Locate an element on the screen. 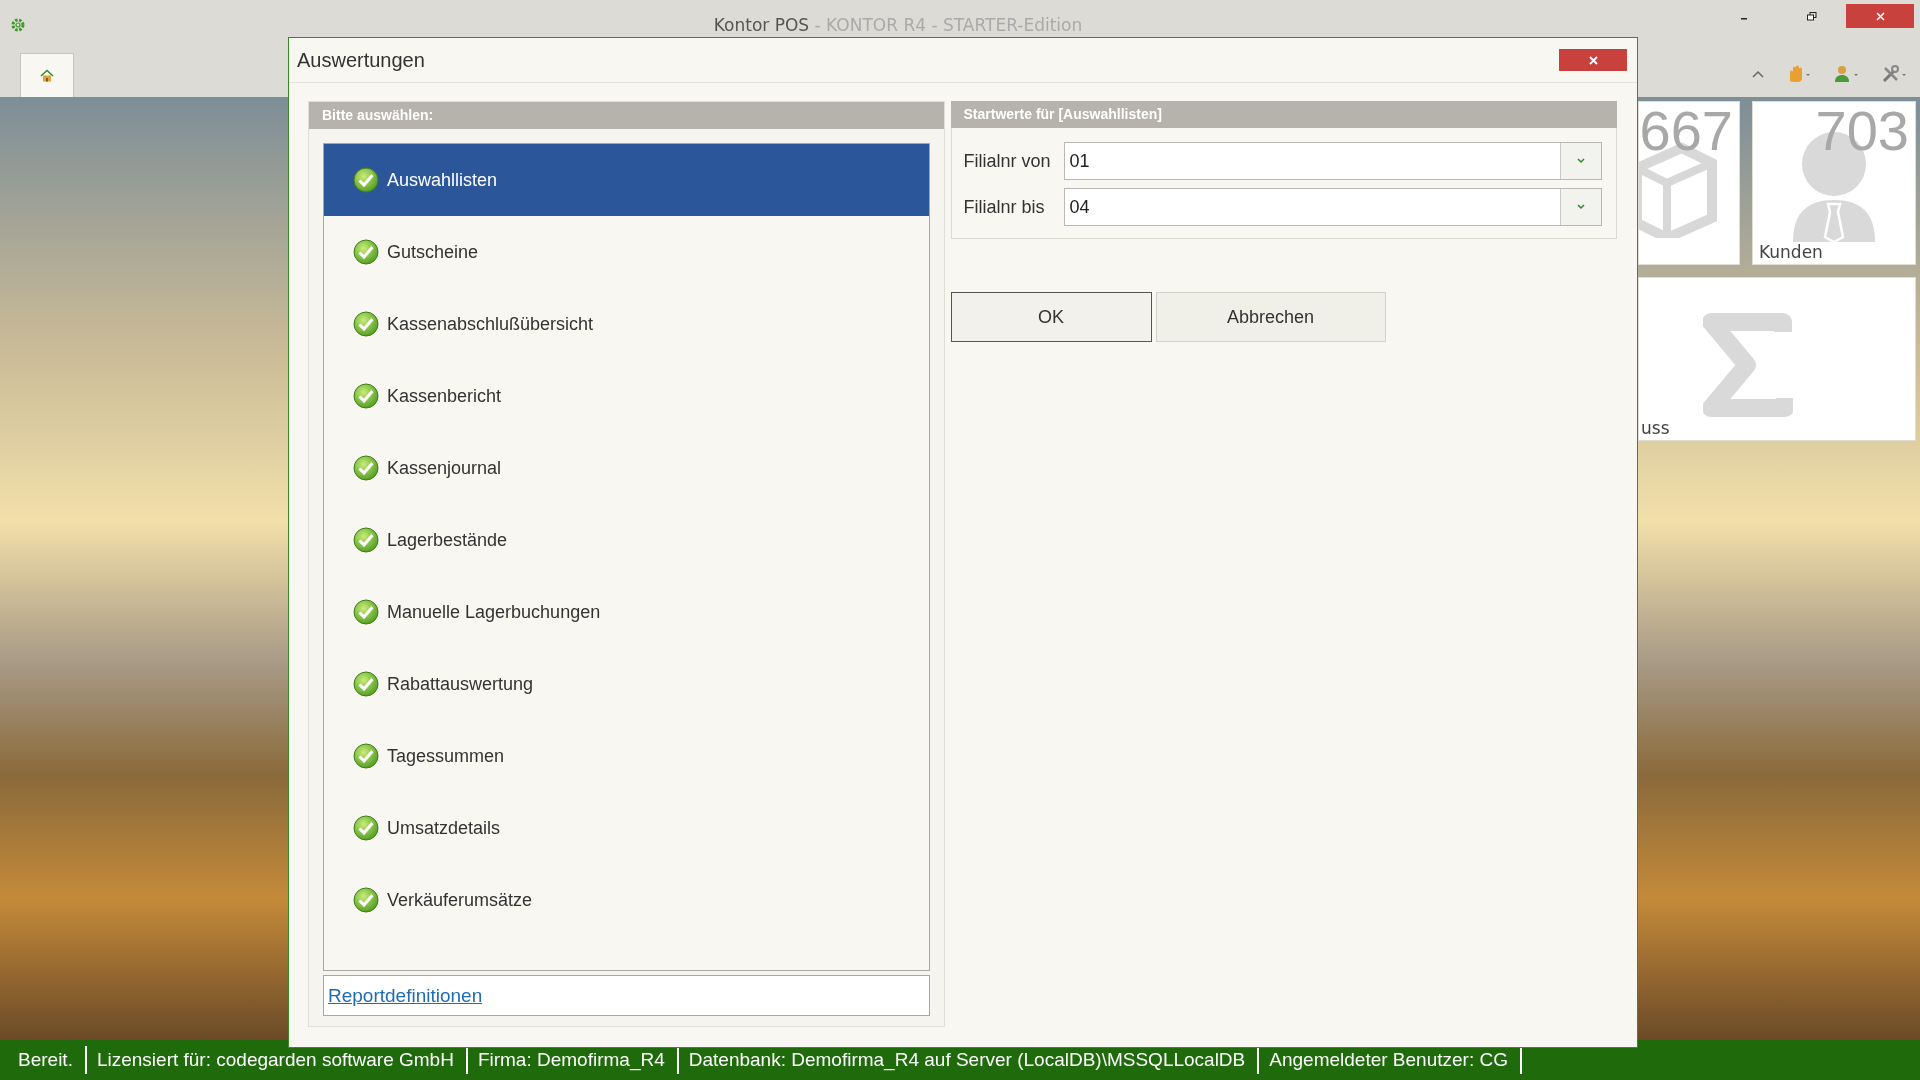 Image resolution: width=1920 pixels, height=1080 pixels. user-icon is located at coordinates (1847, 73).